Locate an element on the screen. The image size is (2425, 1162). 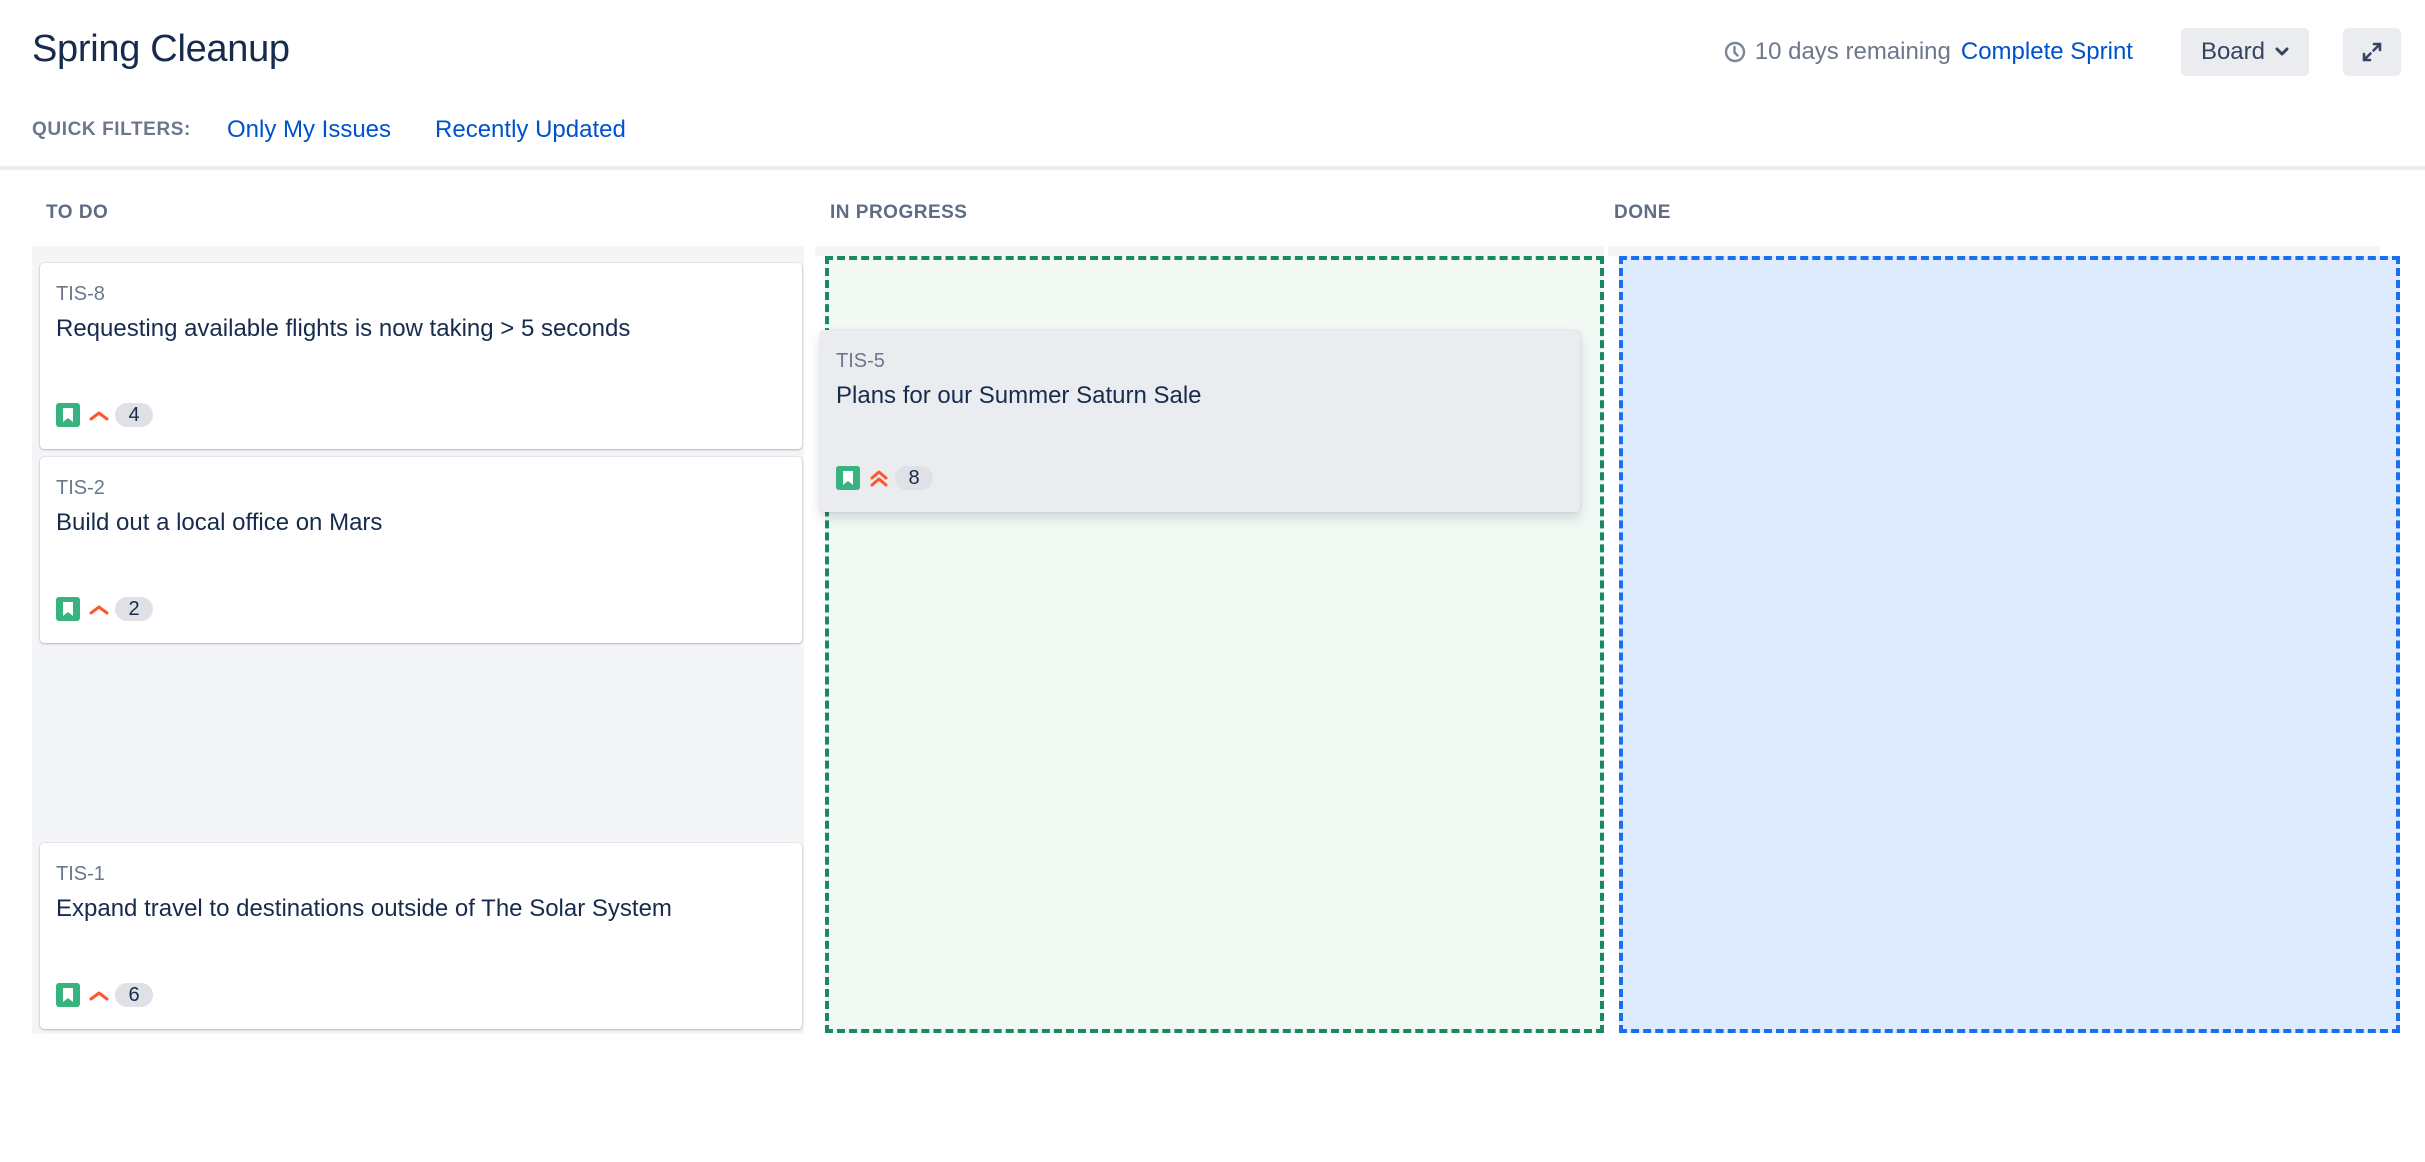
story-points-badge: 6 is located at coordinates (134, 995).